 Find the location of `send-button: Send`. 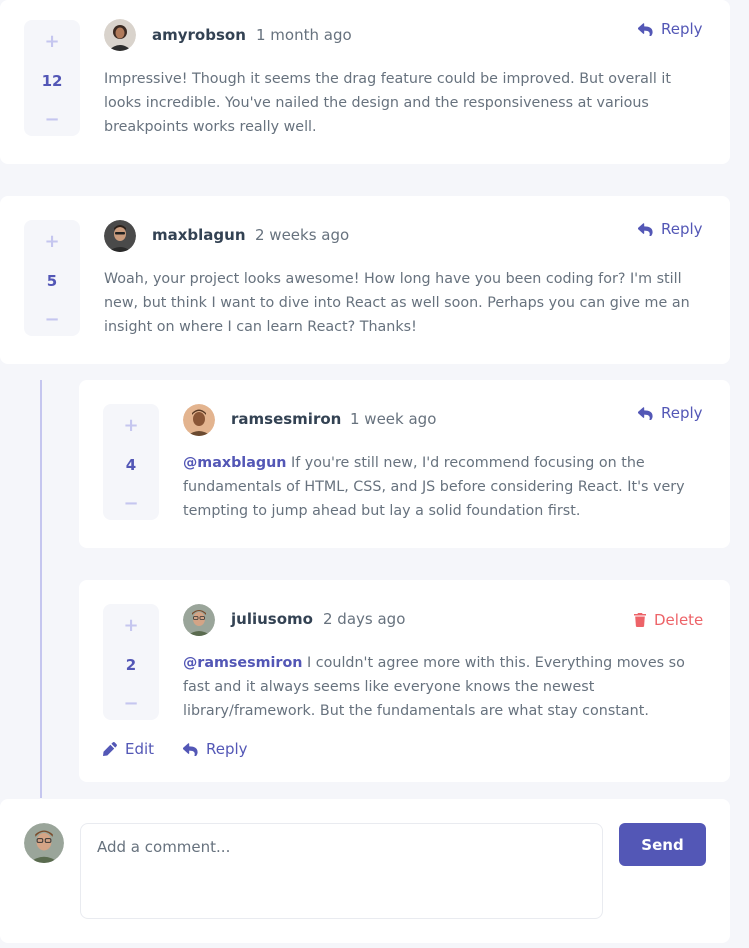

send-button: Send is located at coordinates (662, 844).